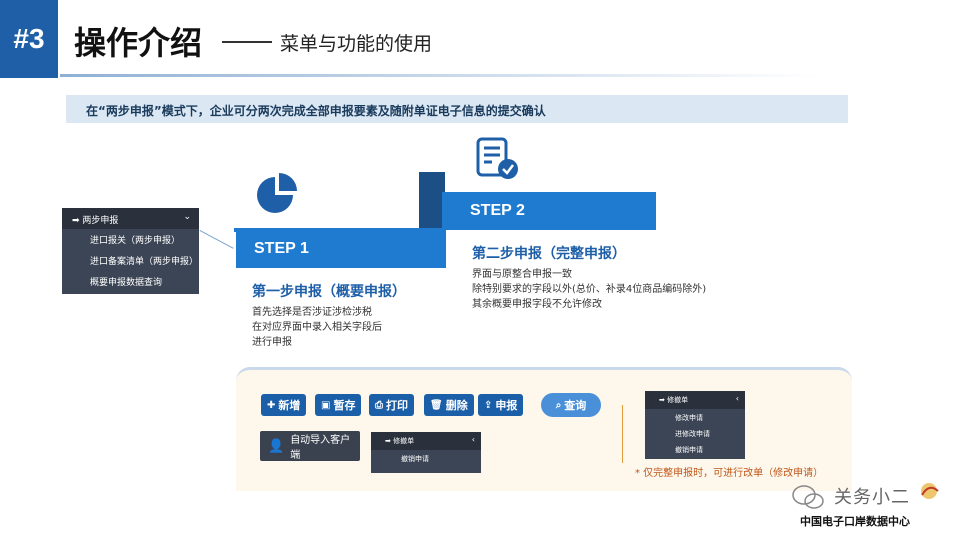 This screenshot has height=540, width=960. What do you see at coordinates (276, 446) in the screenshot?
I see `user-icon: 👤` at bounding box center [276, 446].